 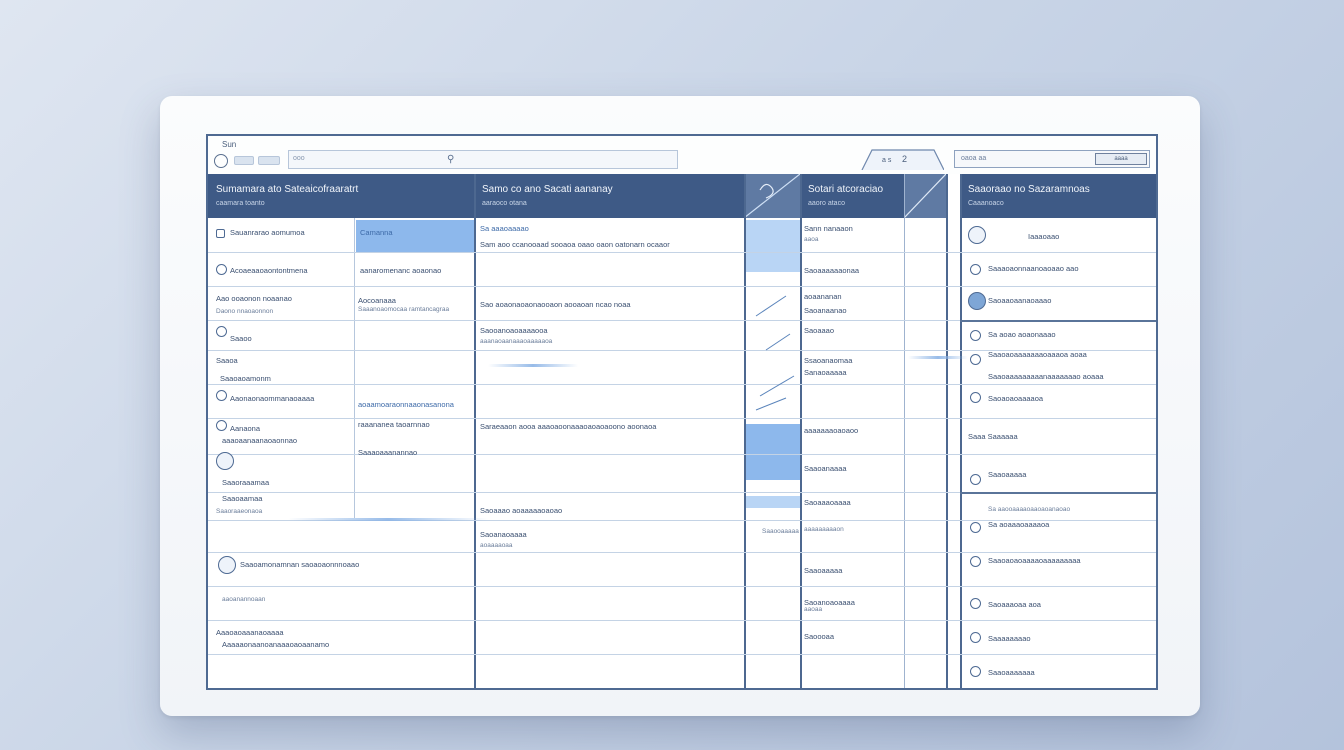 I want to click on cell-text: Saaoa, so click(x=227, y=360).